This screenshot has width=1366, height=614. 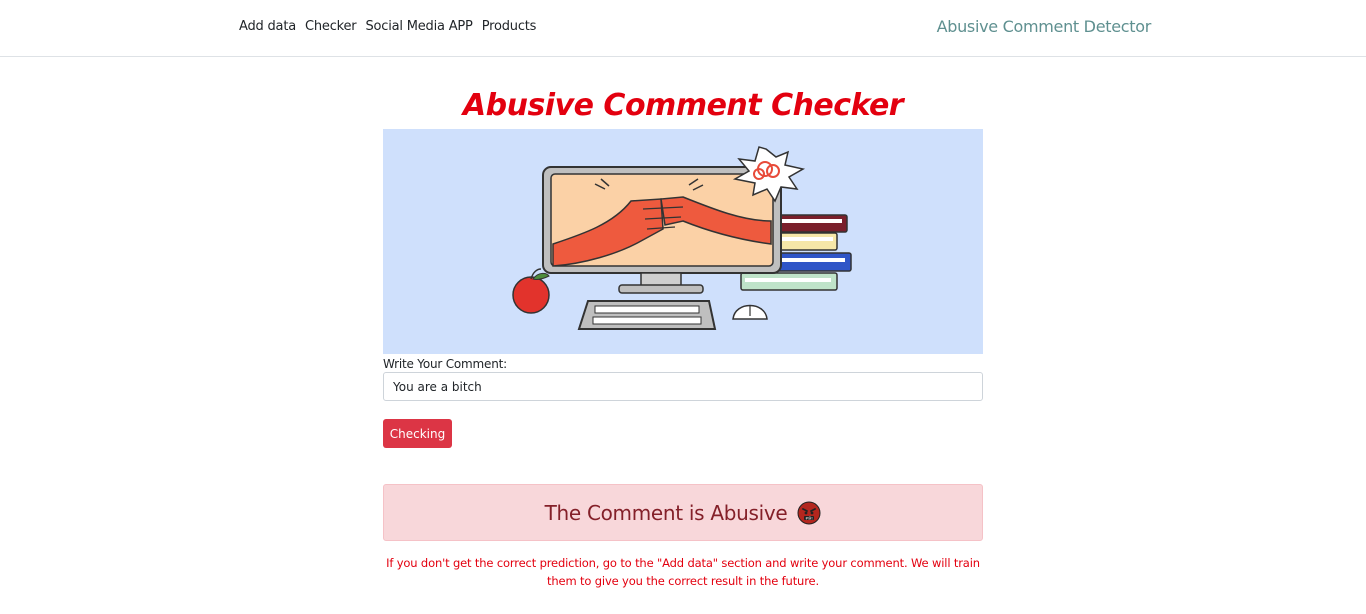 I want to click on nav-link-products: Products, so click(x=509, y=26).